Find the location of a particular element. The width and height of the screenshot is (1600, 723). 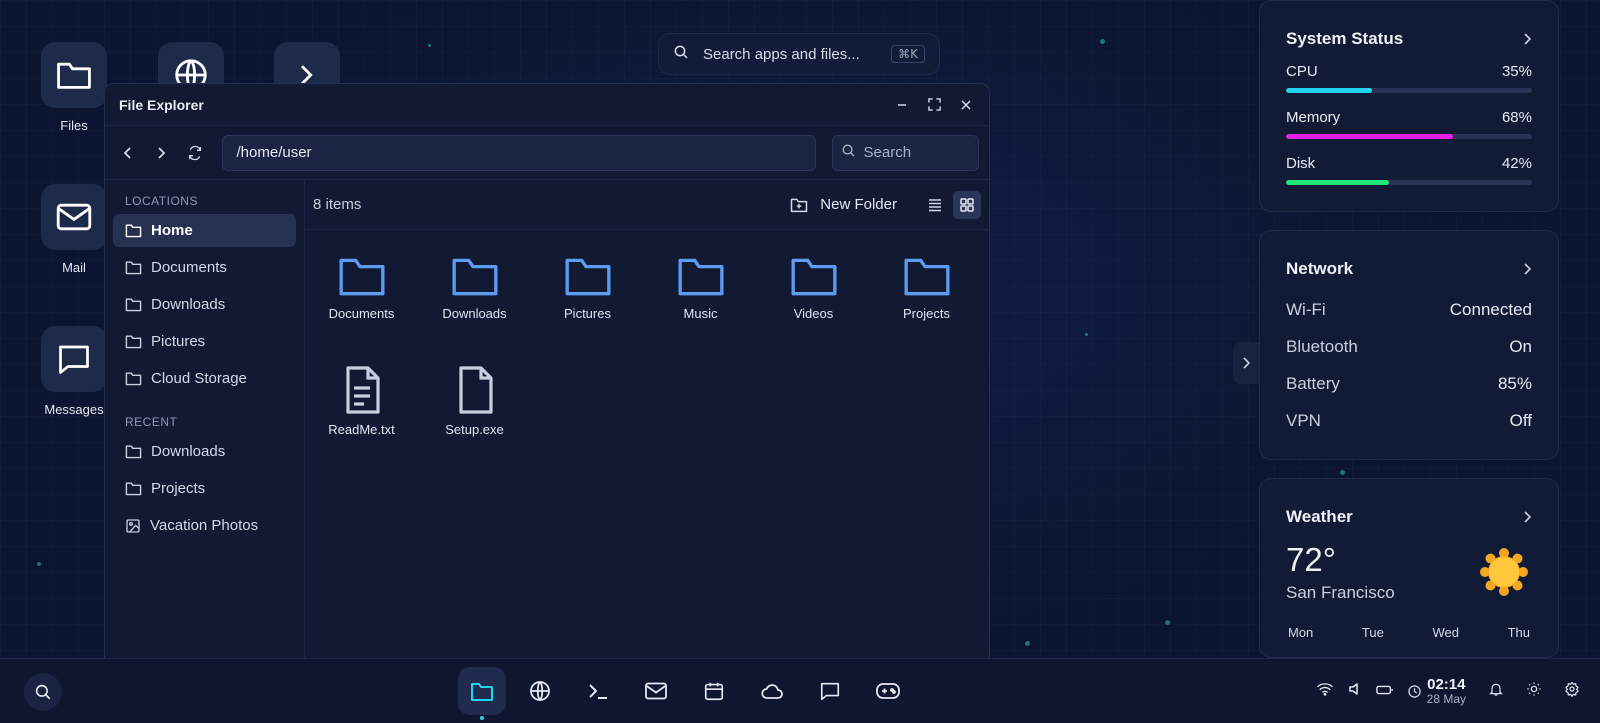

cpu-bar is located at coordinates (1409, 90).